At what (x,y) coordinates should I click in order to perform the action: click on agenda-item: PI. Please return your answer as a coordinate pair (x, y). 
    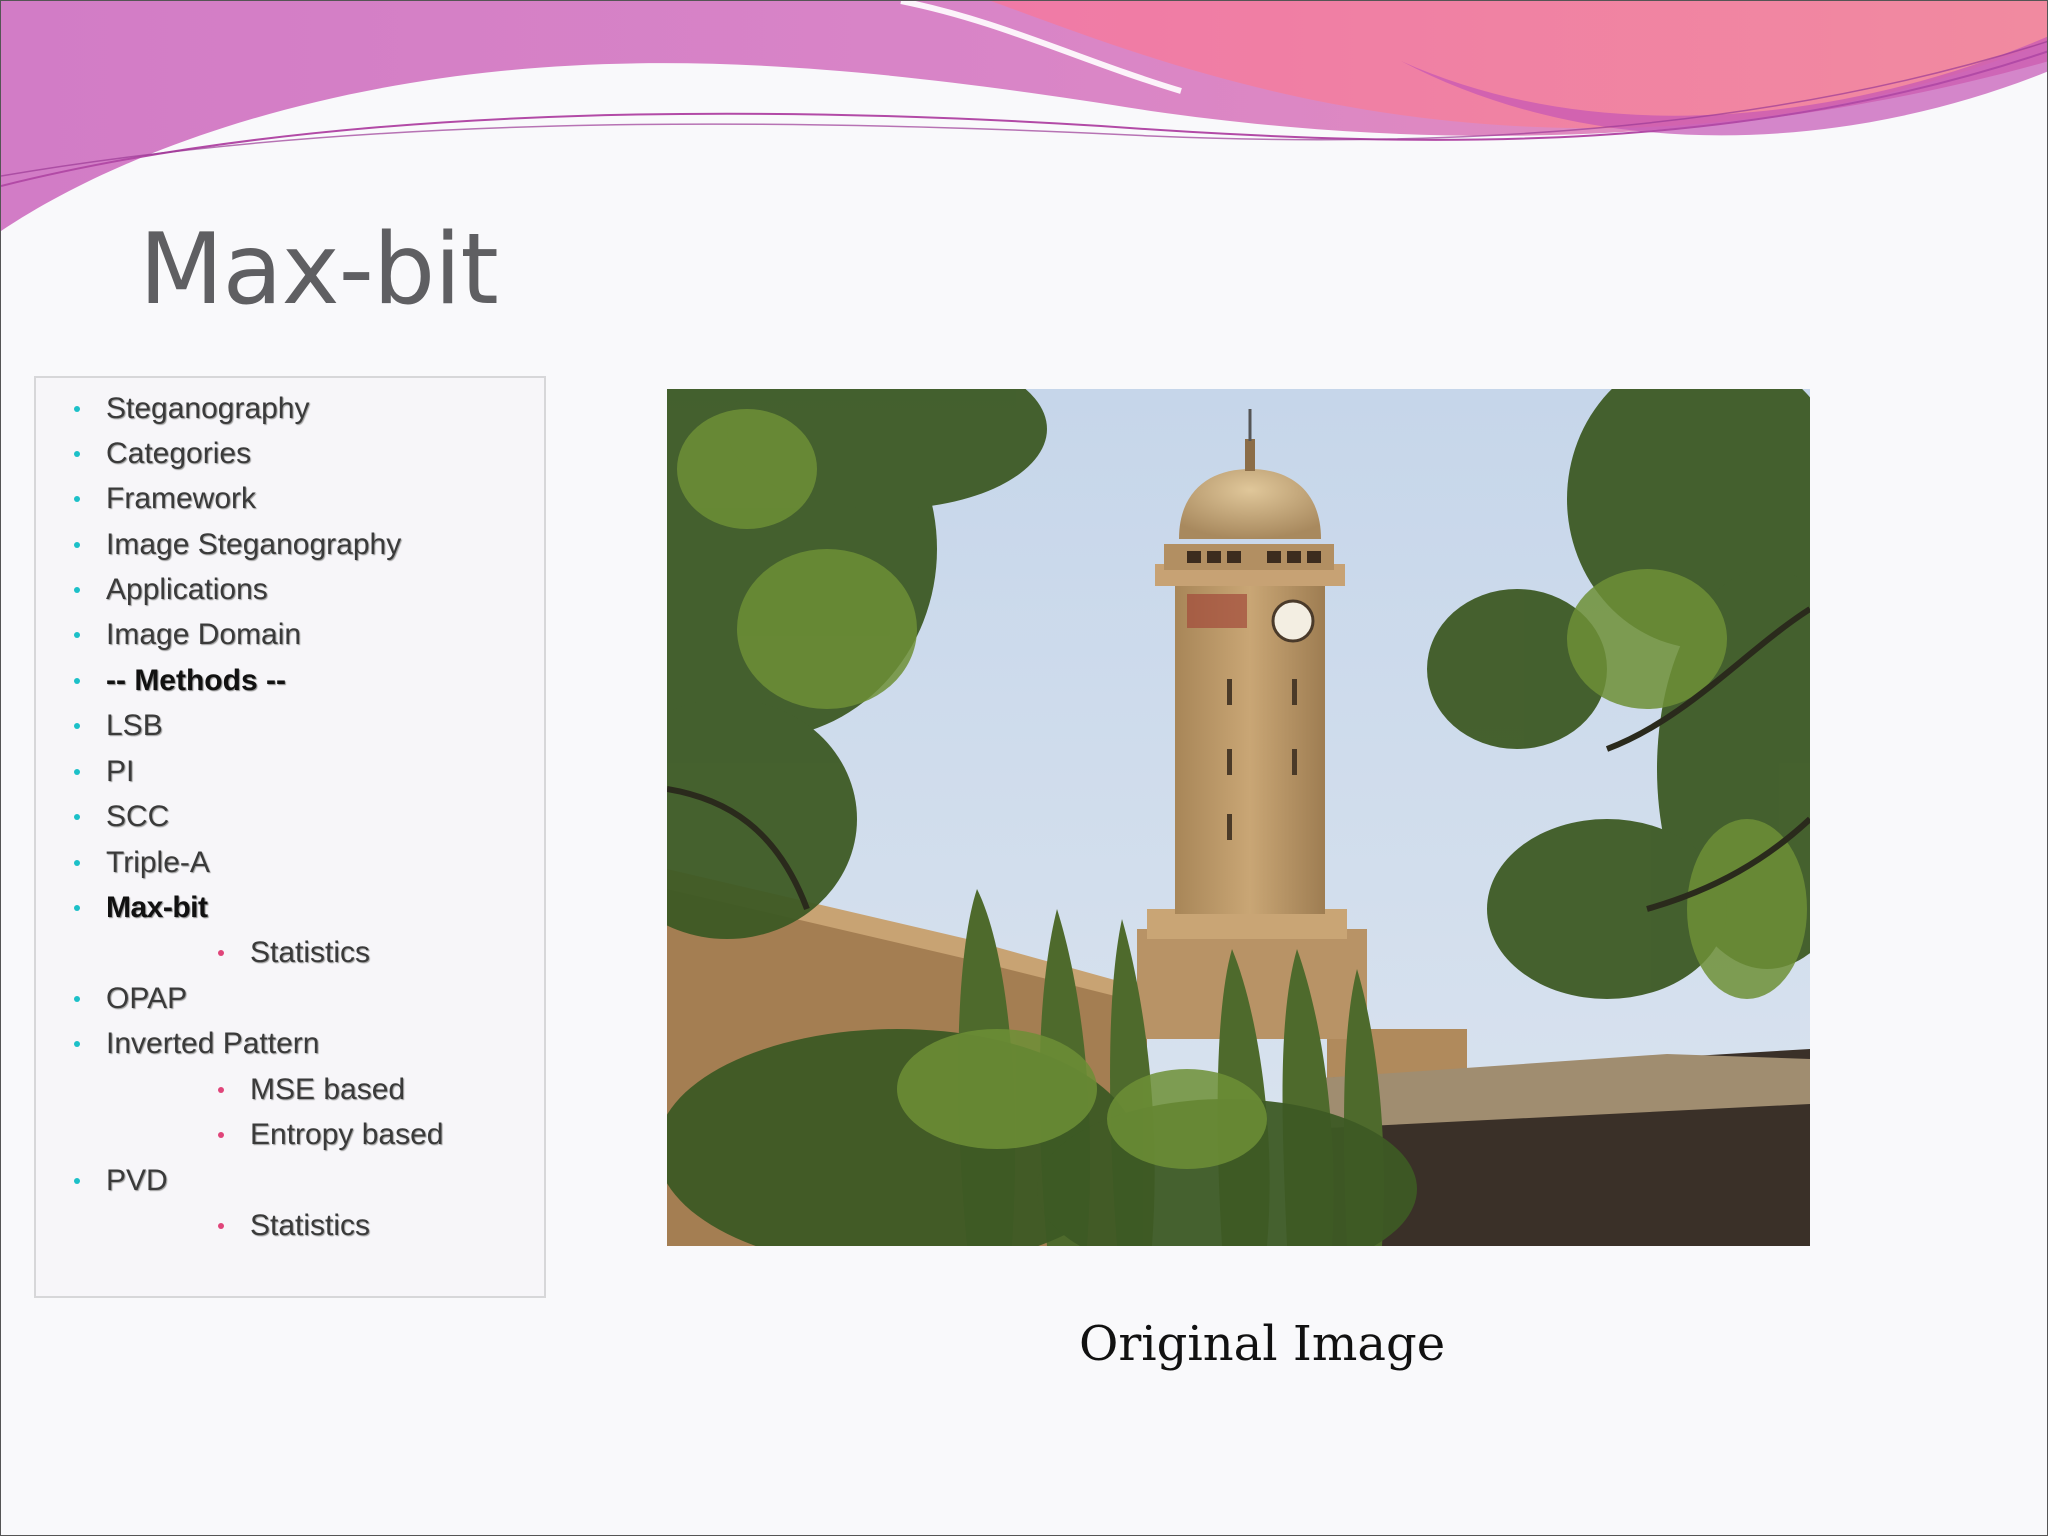
    Looking at the image, I should click on (104, 772).